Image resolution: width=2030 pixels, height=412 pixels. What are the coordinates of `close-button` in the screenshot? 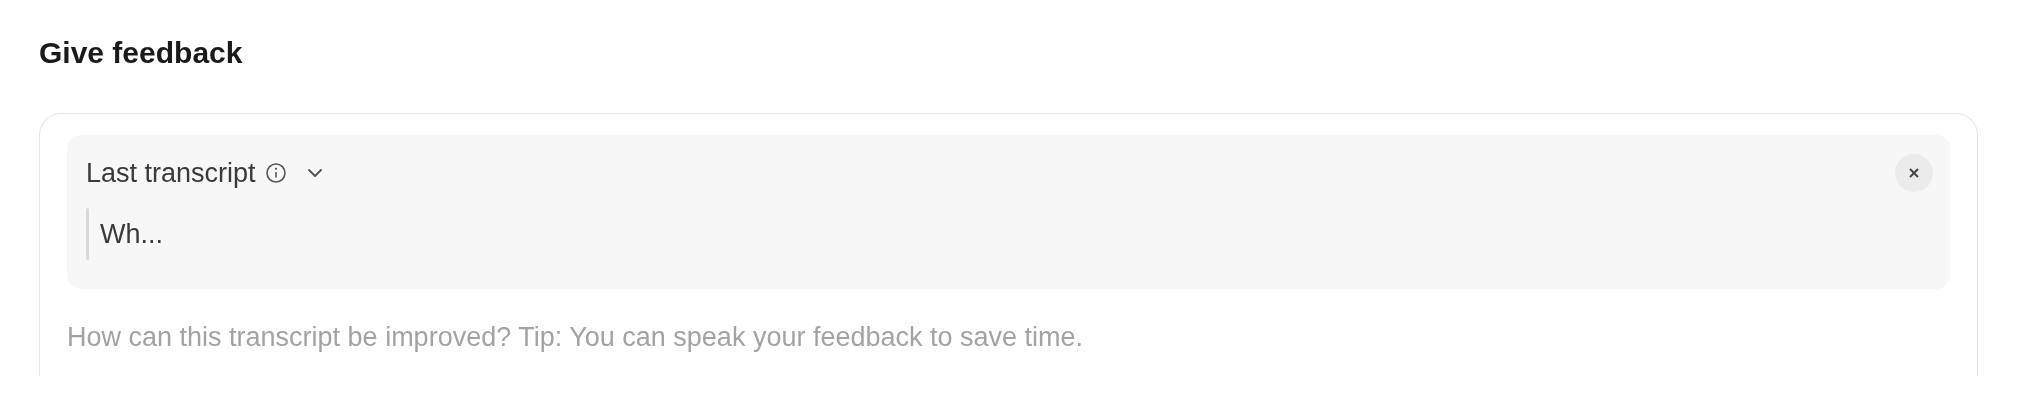 It's located at (1914, 173).